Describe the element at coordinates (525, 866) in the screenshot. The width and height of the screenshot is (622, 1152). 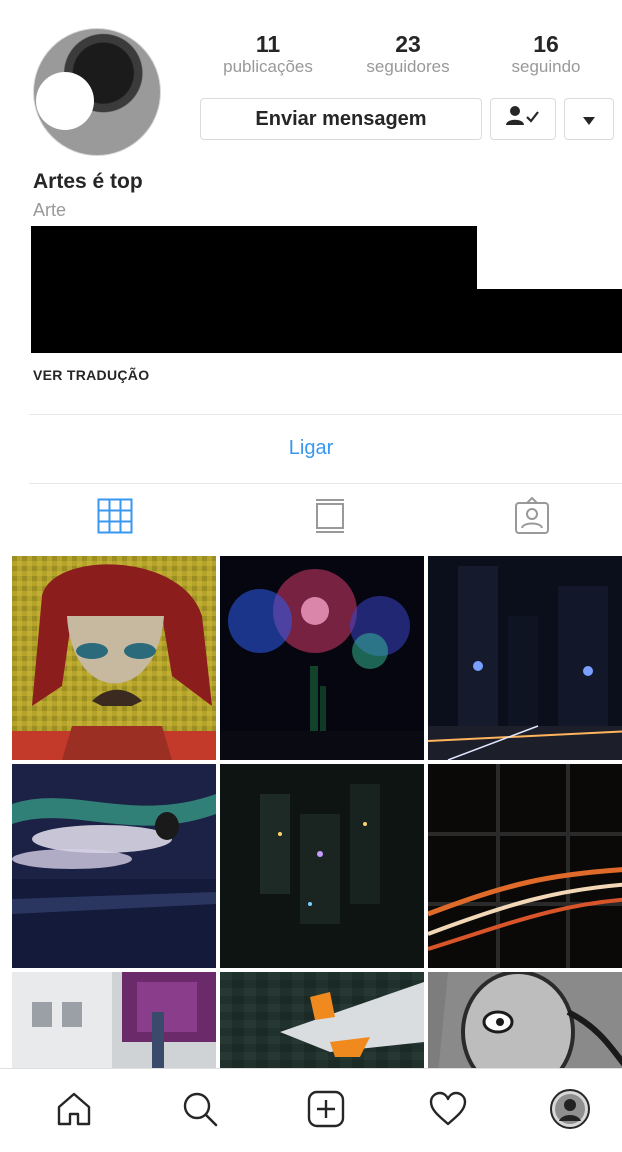
I see `post-thumbnail-light-trails` at that location.